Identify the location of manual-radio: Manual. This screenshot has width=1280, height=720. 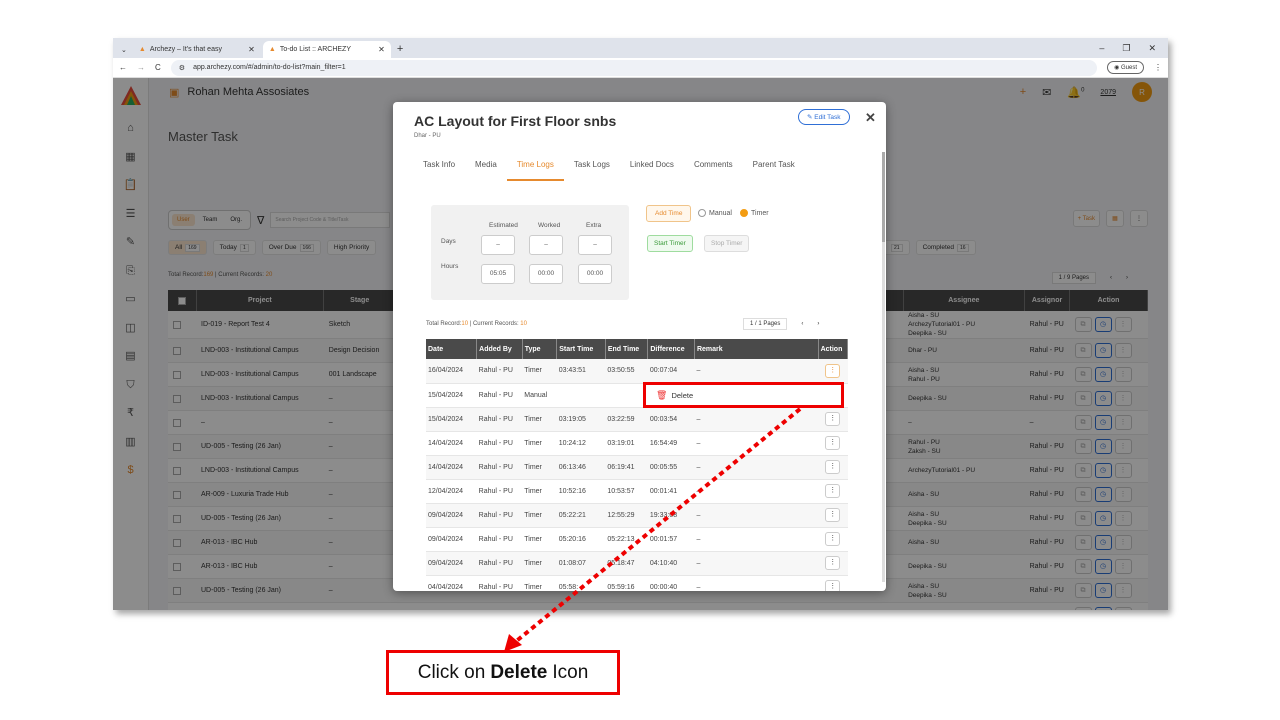
(715, 213).